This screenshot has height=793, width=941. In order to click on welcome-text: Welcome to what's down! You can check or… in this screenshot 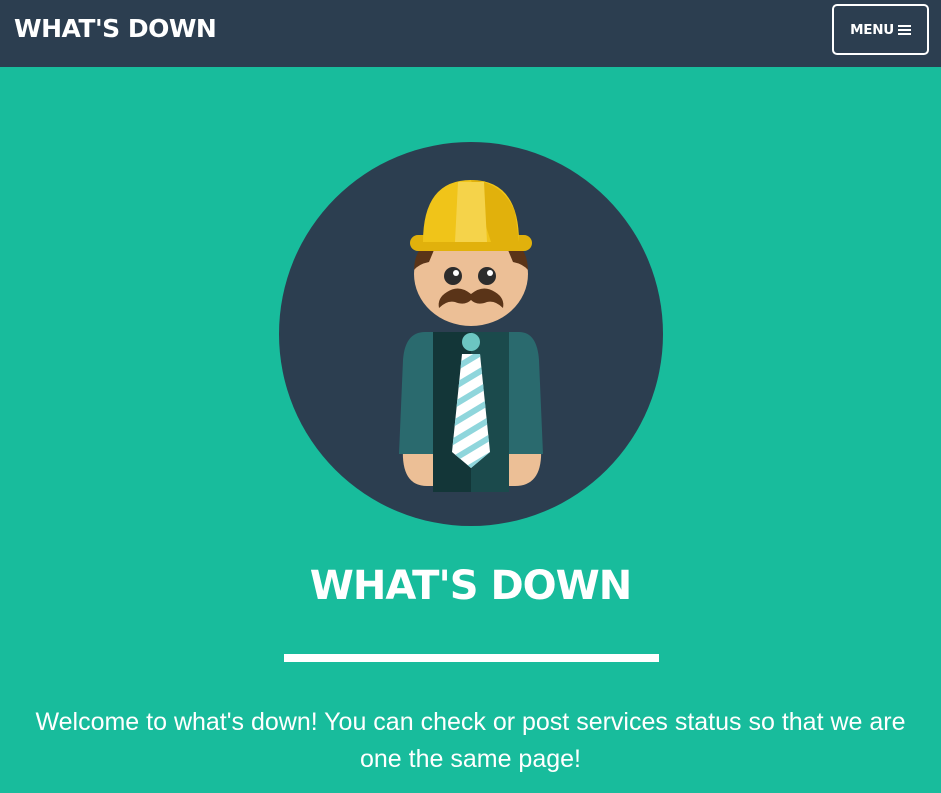, I will do `click(470, 740)`.